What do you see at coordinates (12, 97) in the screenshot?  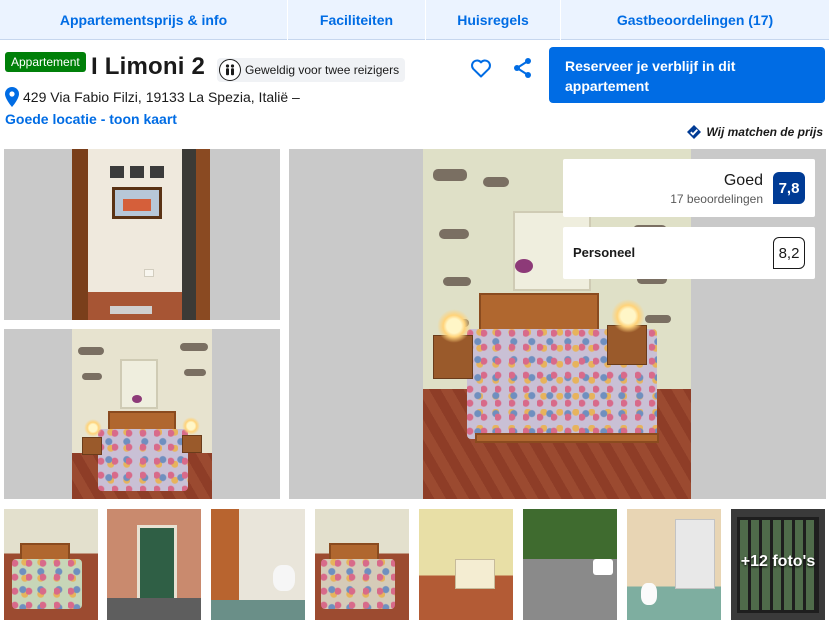 I see `location-pin-icon` at bounding box center [12, 97].